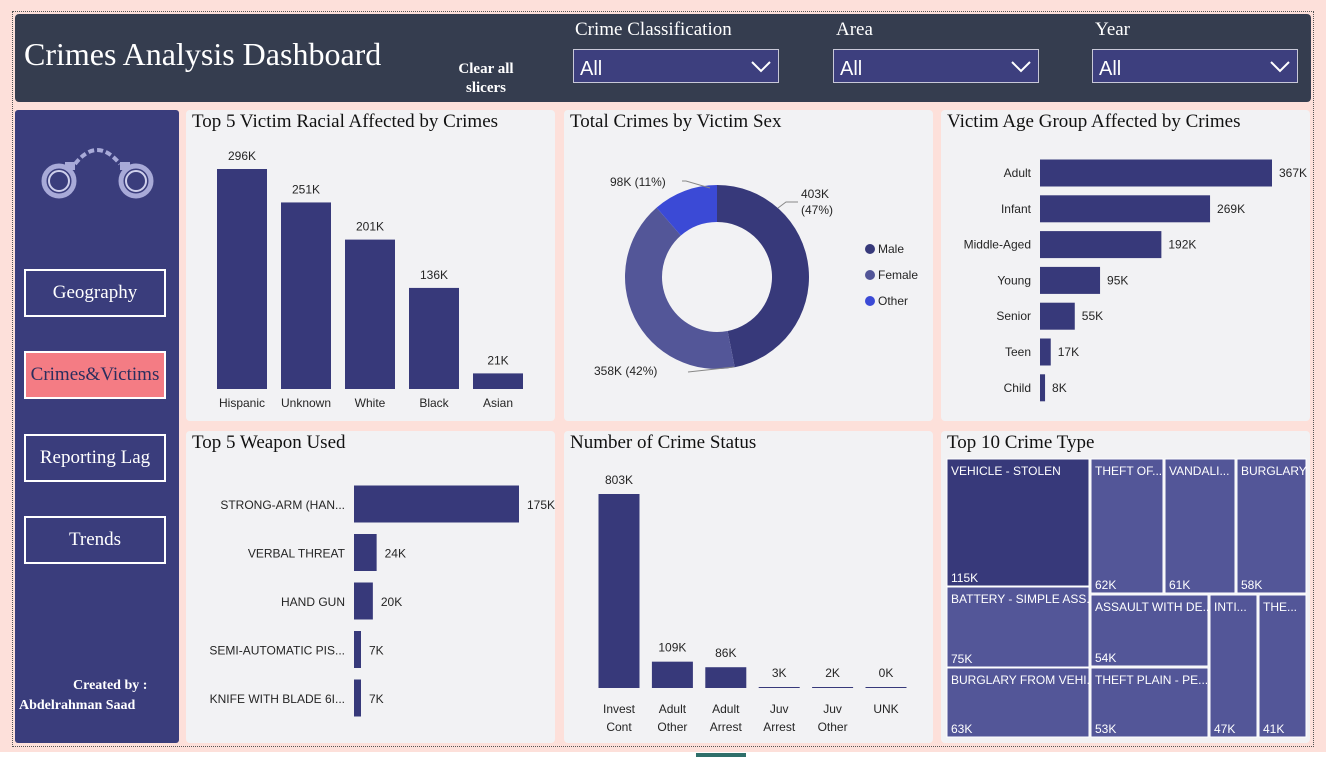 The width and height of the screenshot is (1326, 757). What do you see at coordinates (817, 210) in the screenshot?
I see `data-label: (47%)` at bounding box center [817, 210].